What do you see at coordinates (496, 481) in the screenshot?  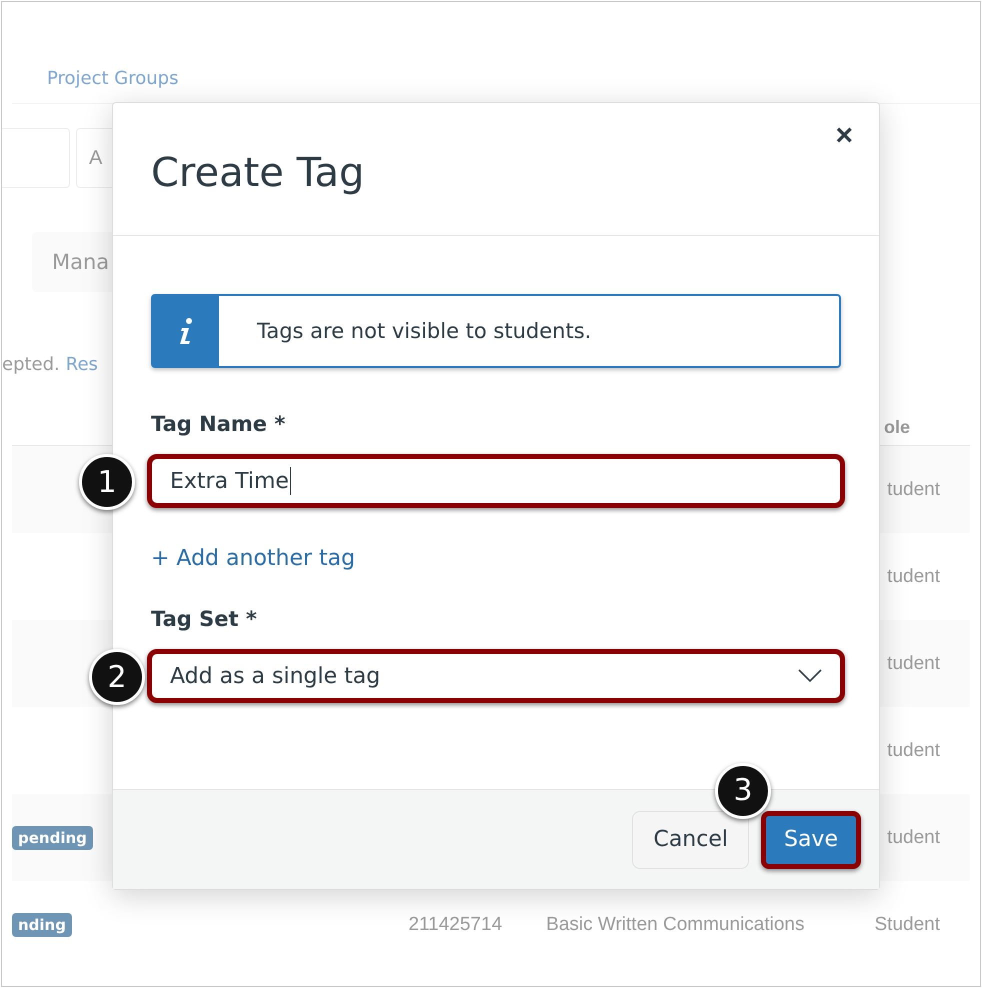 I see `tag-name-field: Extra Time` at bounding box center [496, 481].